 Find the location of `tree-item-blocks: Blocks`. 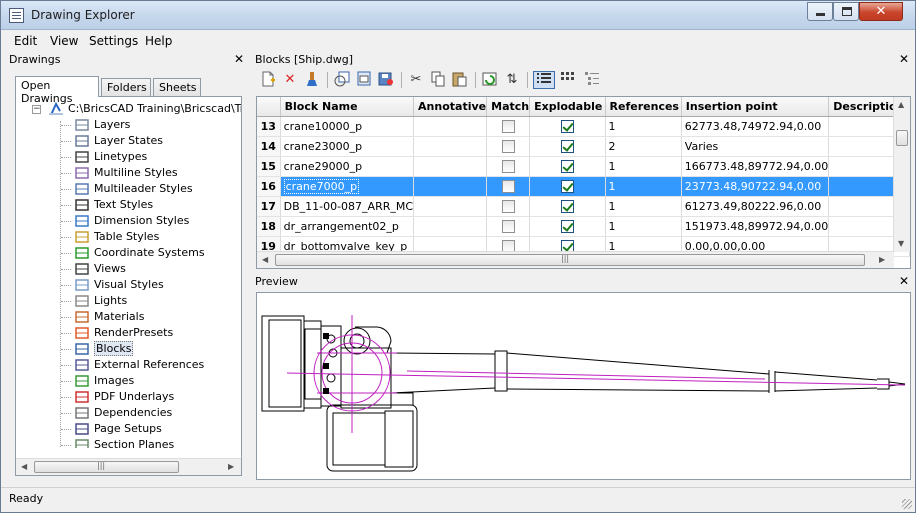

tree-item-blocks: Blocks is located at coordinates (128, 349).